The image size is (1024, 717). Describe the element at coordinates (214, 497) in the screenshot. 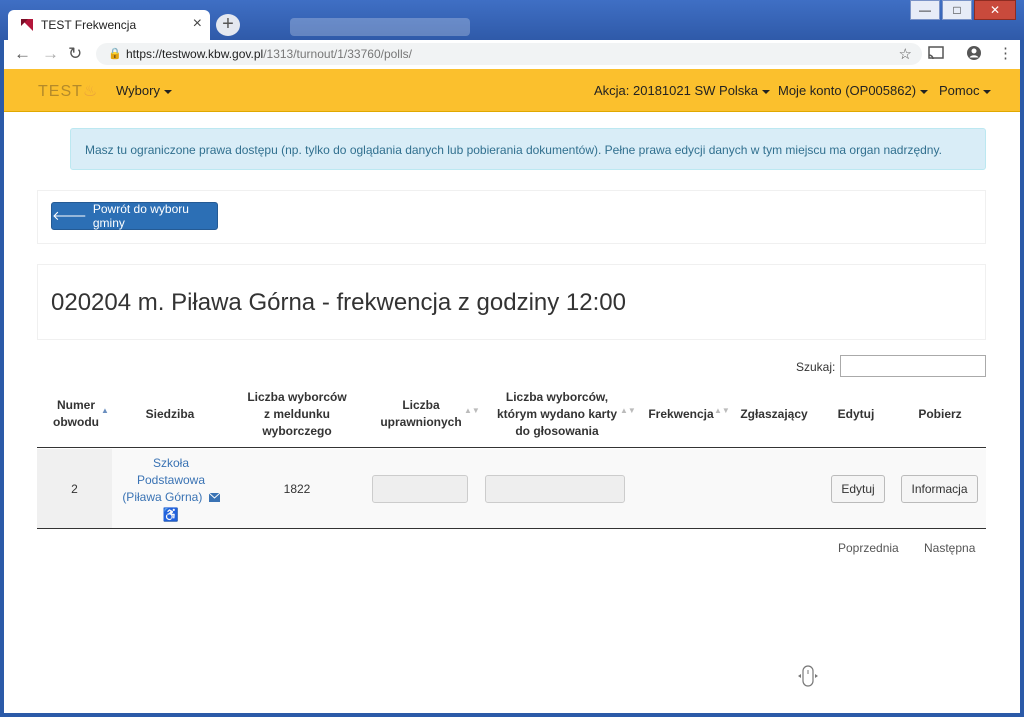

I see `envelope-icon` at that location.